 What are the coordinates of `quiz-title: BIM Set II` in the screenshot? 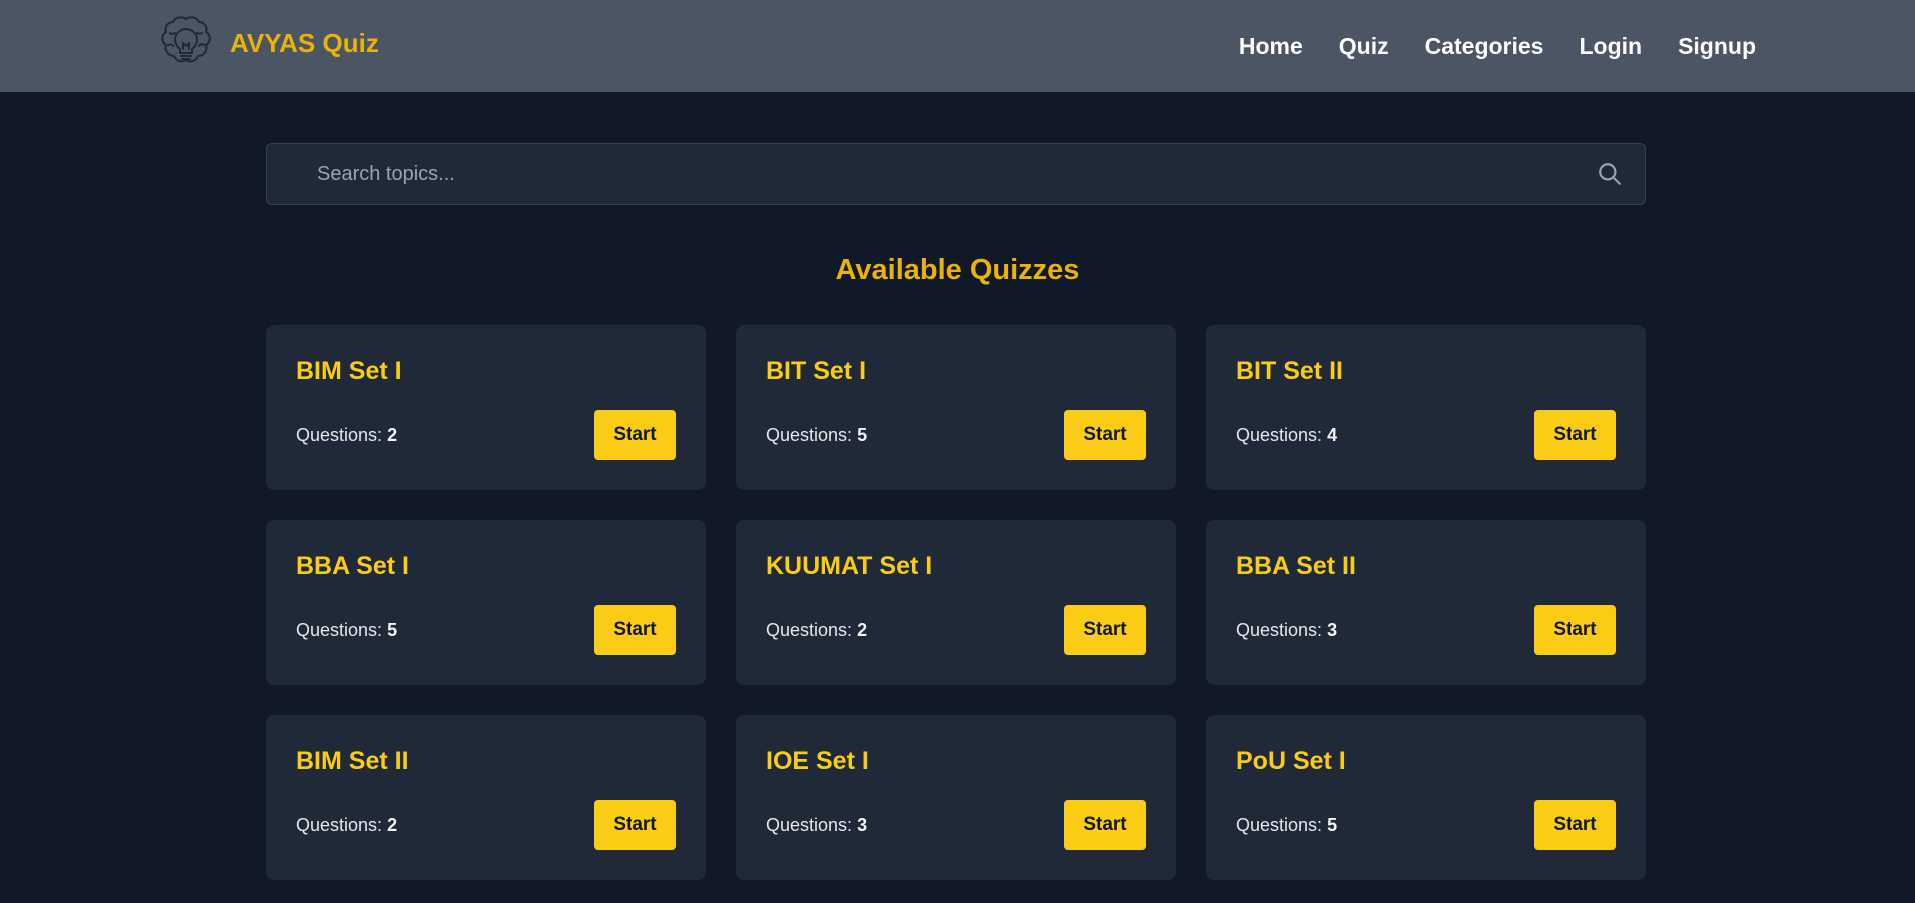 It's located at (352, 761).